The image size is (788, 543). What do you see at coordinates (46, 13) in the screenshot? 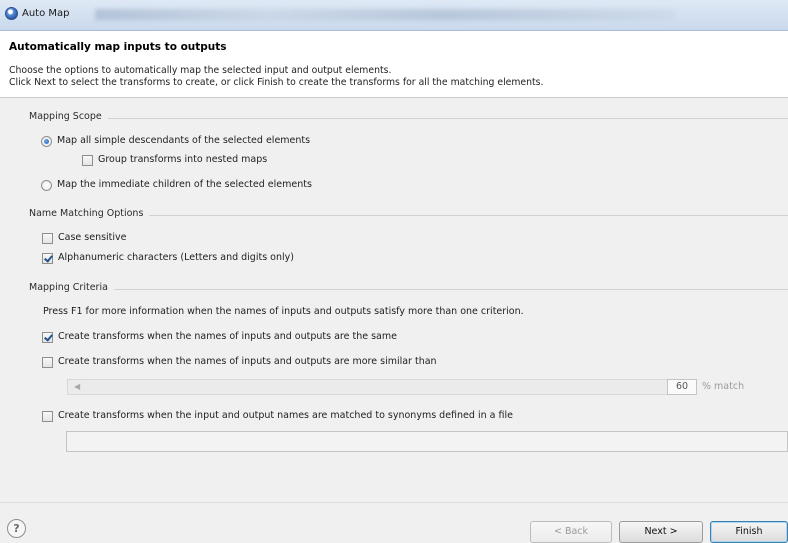
I see `window-title: Auto Map` at bounding box center [46, 13].